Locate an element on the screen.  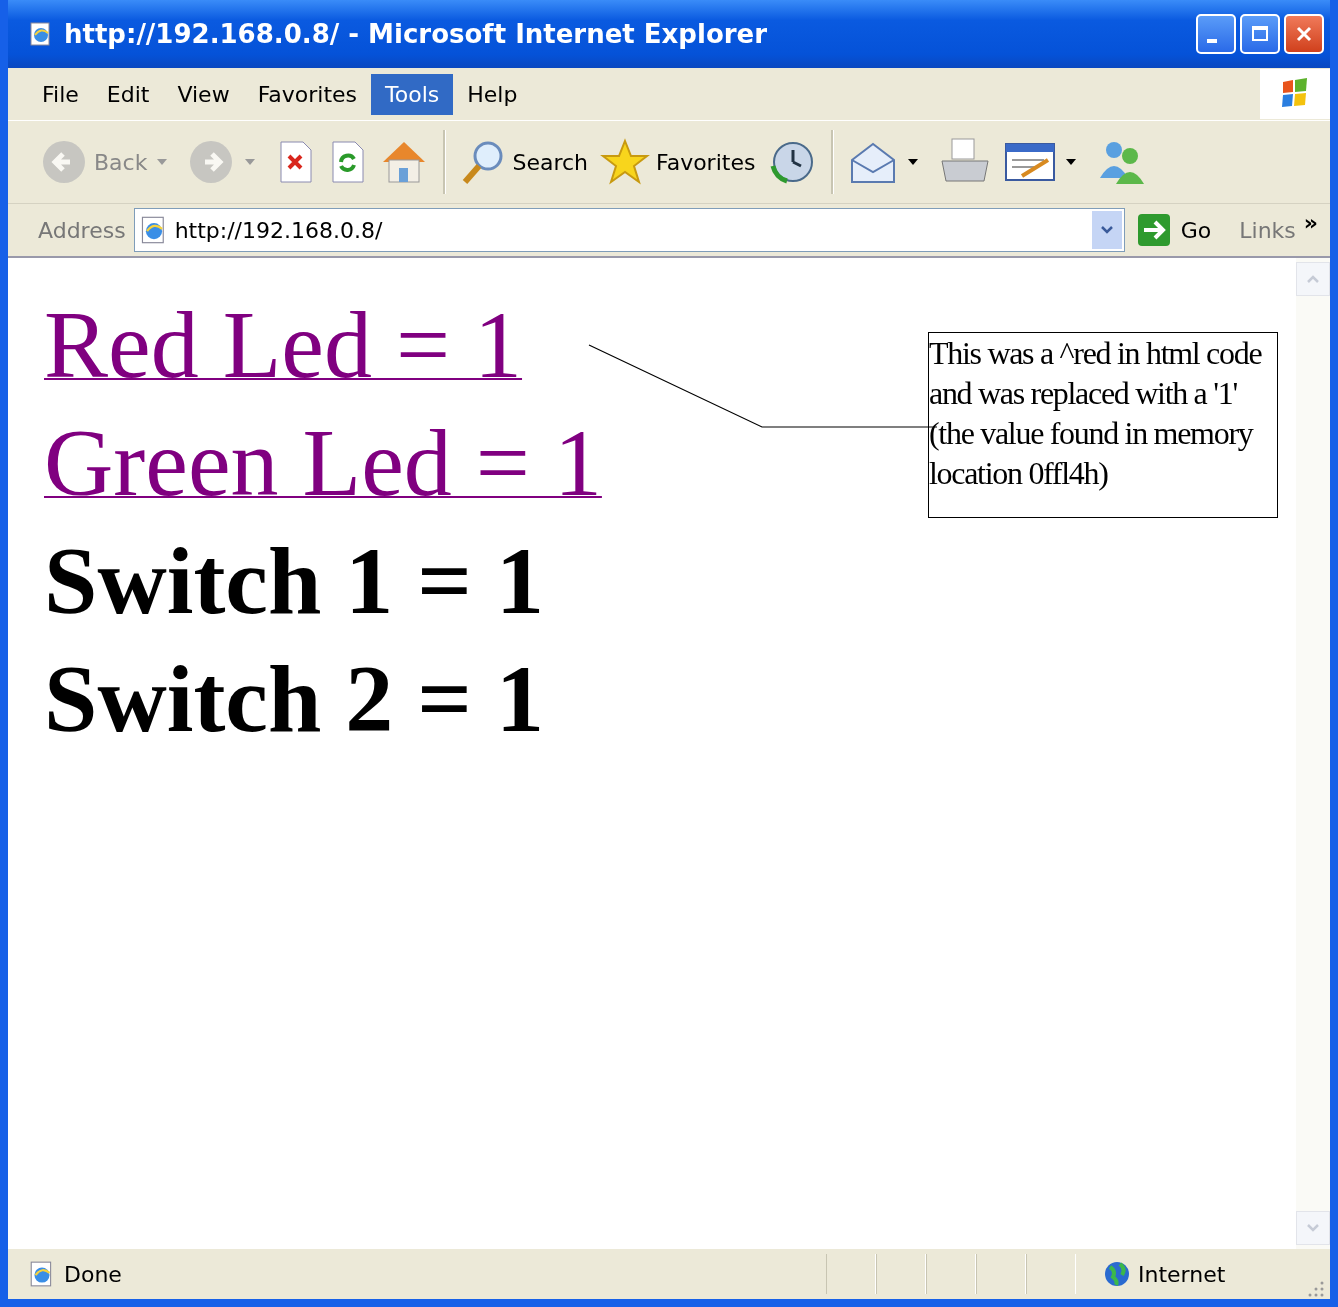
address-field: http://192.168.0.8/ is located at coordinates (629, 230).